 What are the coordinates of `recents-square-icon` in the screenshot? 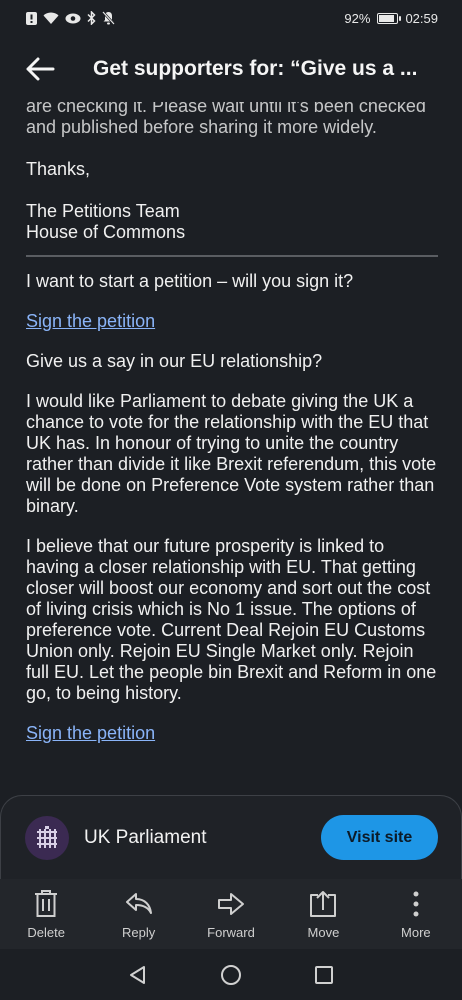 It's located at (324, 975).